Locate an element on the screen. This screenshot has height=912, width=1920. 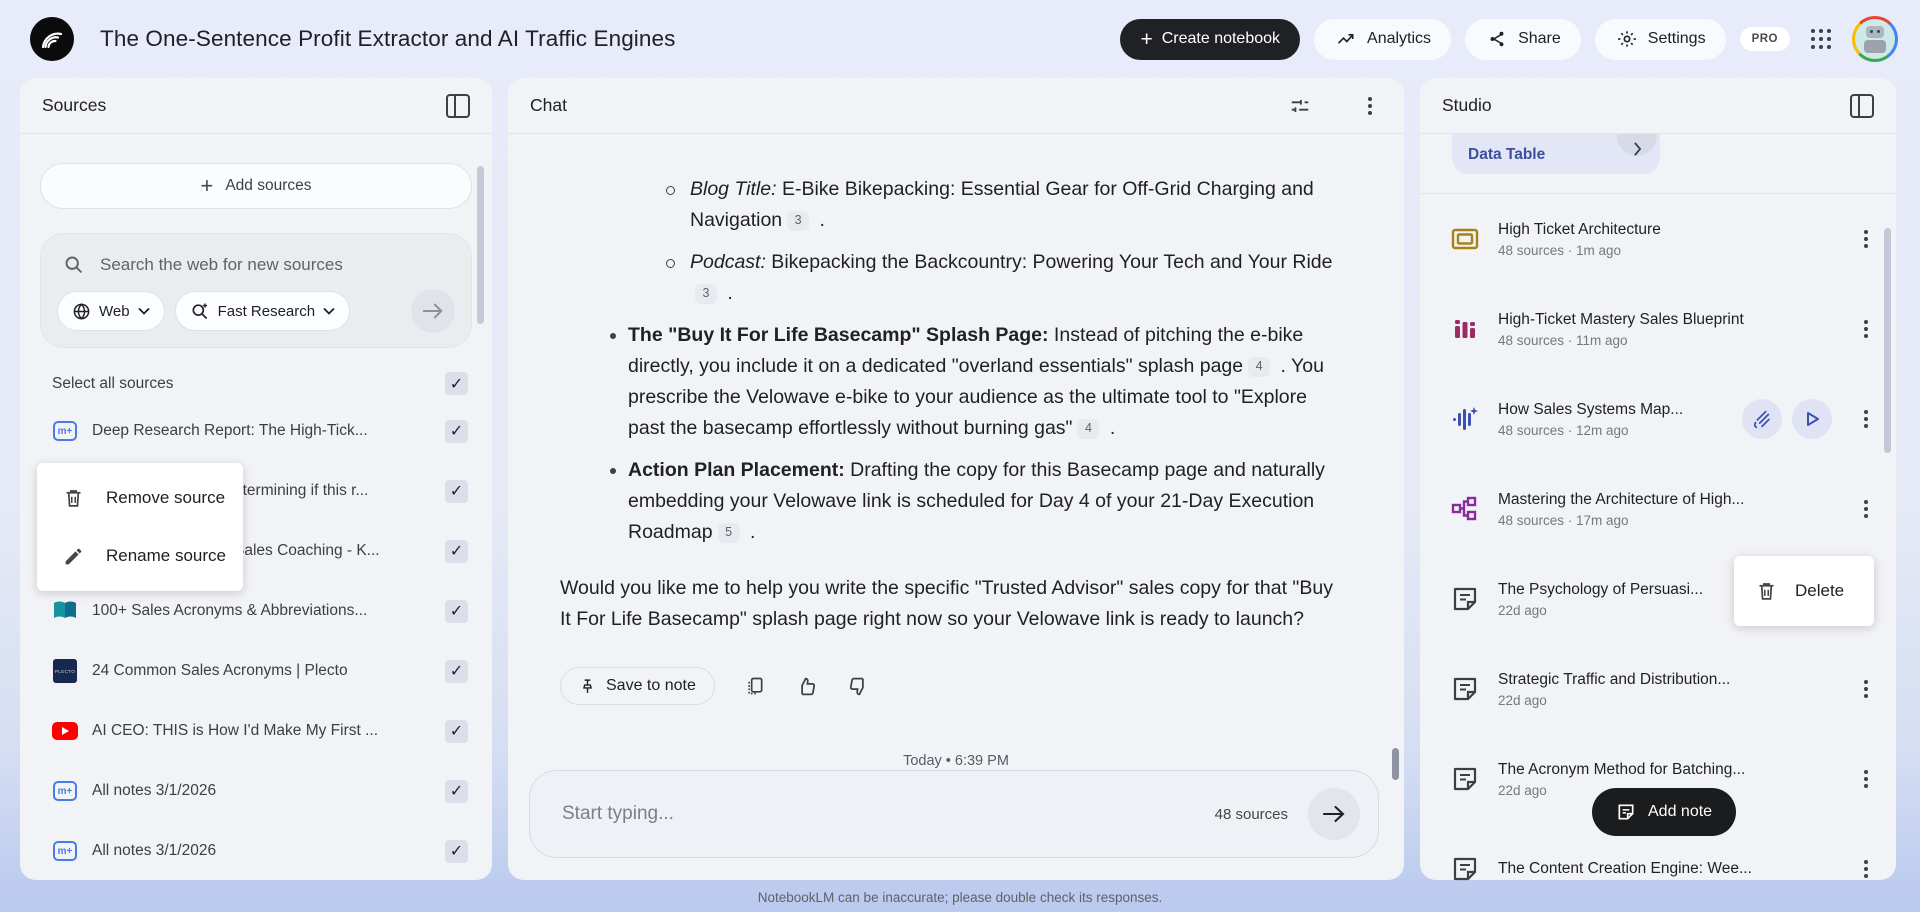
web-filter-dropdown: Web is located at coordinates (111, 311).